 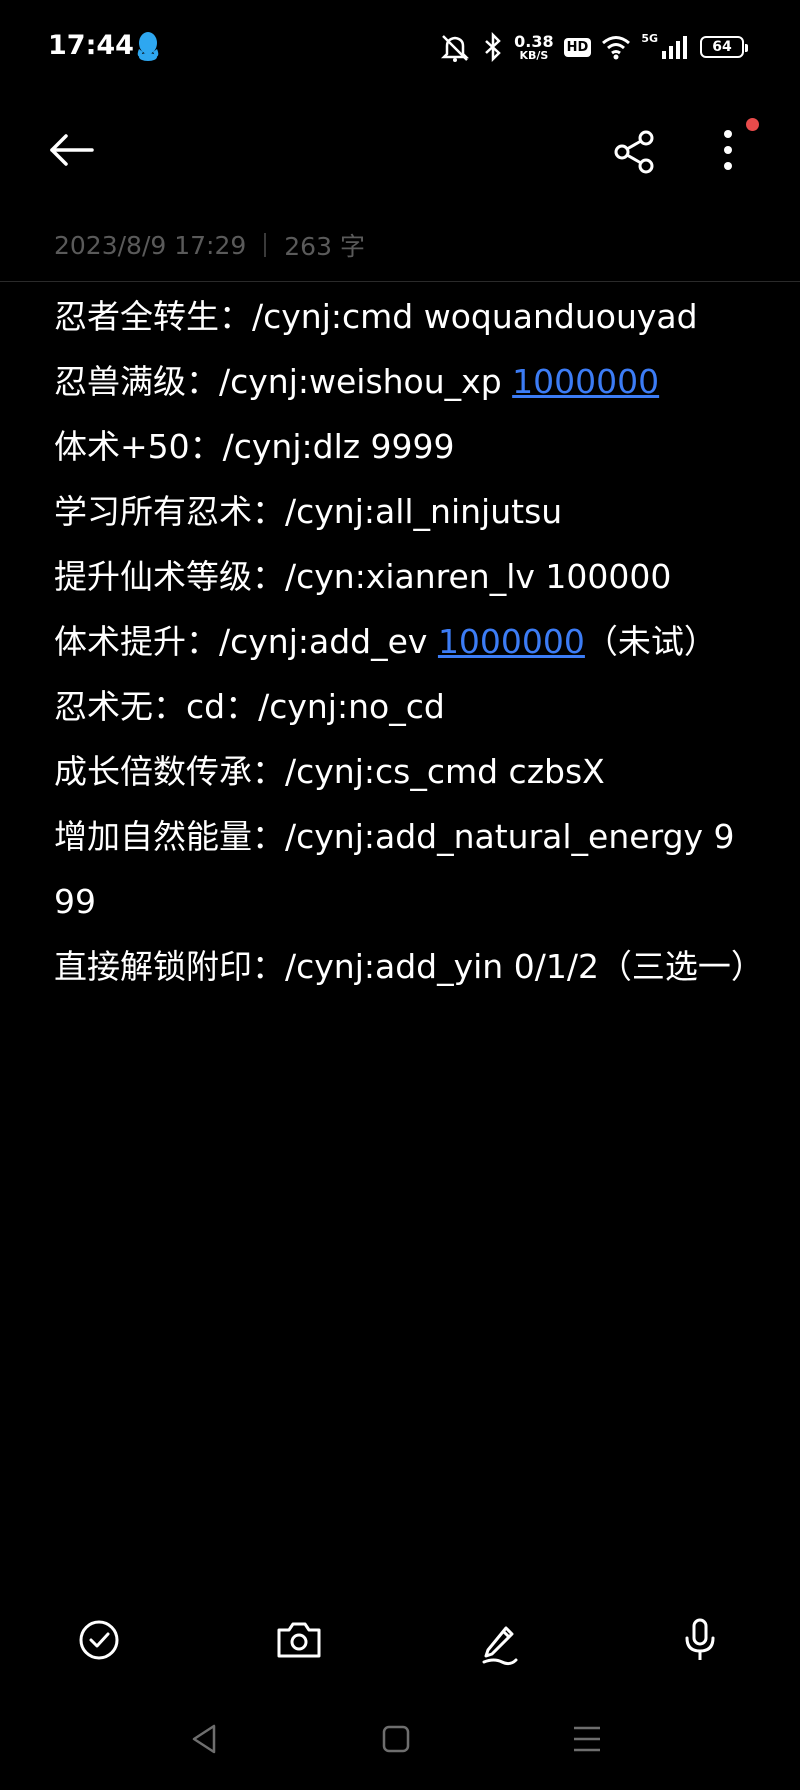 What do you see at coordinates (650, 641) in the screenshot?
I see `note-line-text: （未试）` at bounding box center [650, 641].